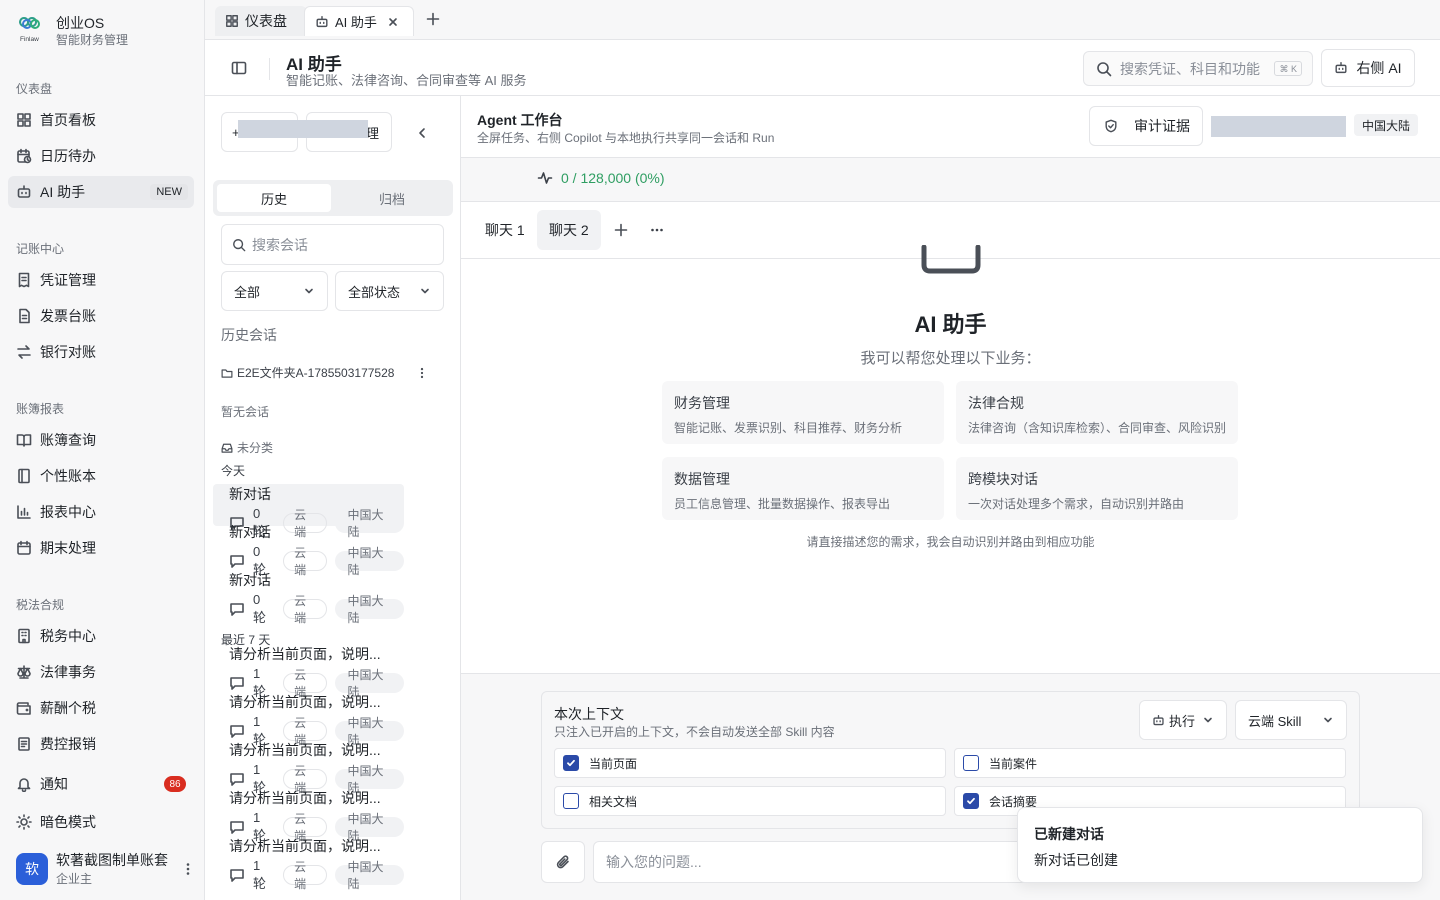 The image size is (1440, 900). I want to click on sidebar-item-legal-affairs: 法律事务, so click(101, 672).